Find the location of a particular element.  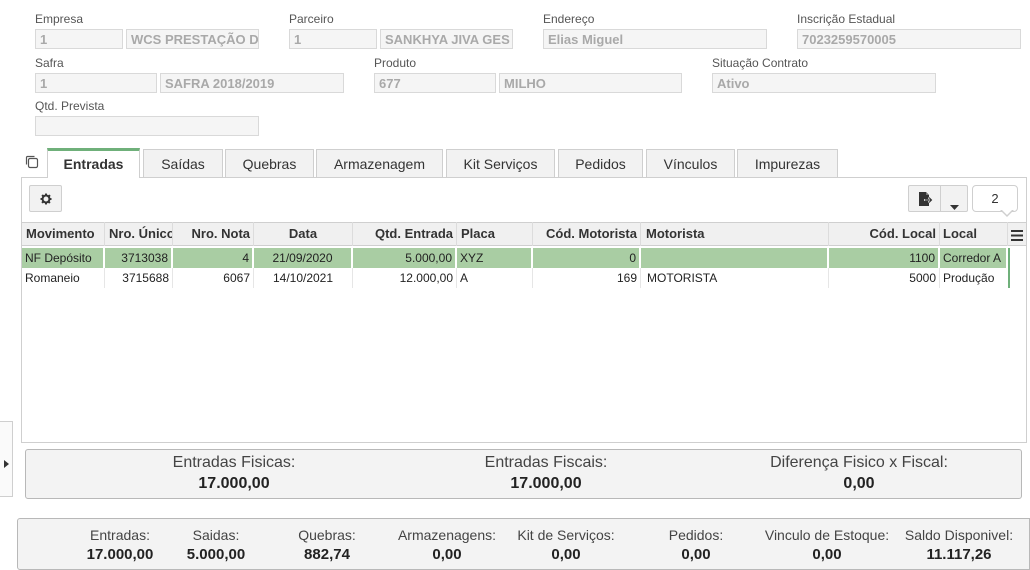

col-movimento: Movimento is located at coordinates (63, 234).